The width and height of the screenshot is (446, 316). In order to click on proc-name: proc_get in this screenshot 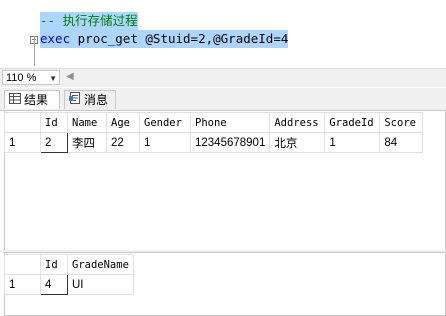, I will do `click(107, 38)`.